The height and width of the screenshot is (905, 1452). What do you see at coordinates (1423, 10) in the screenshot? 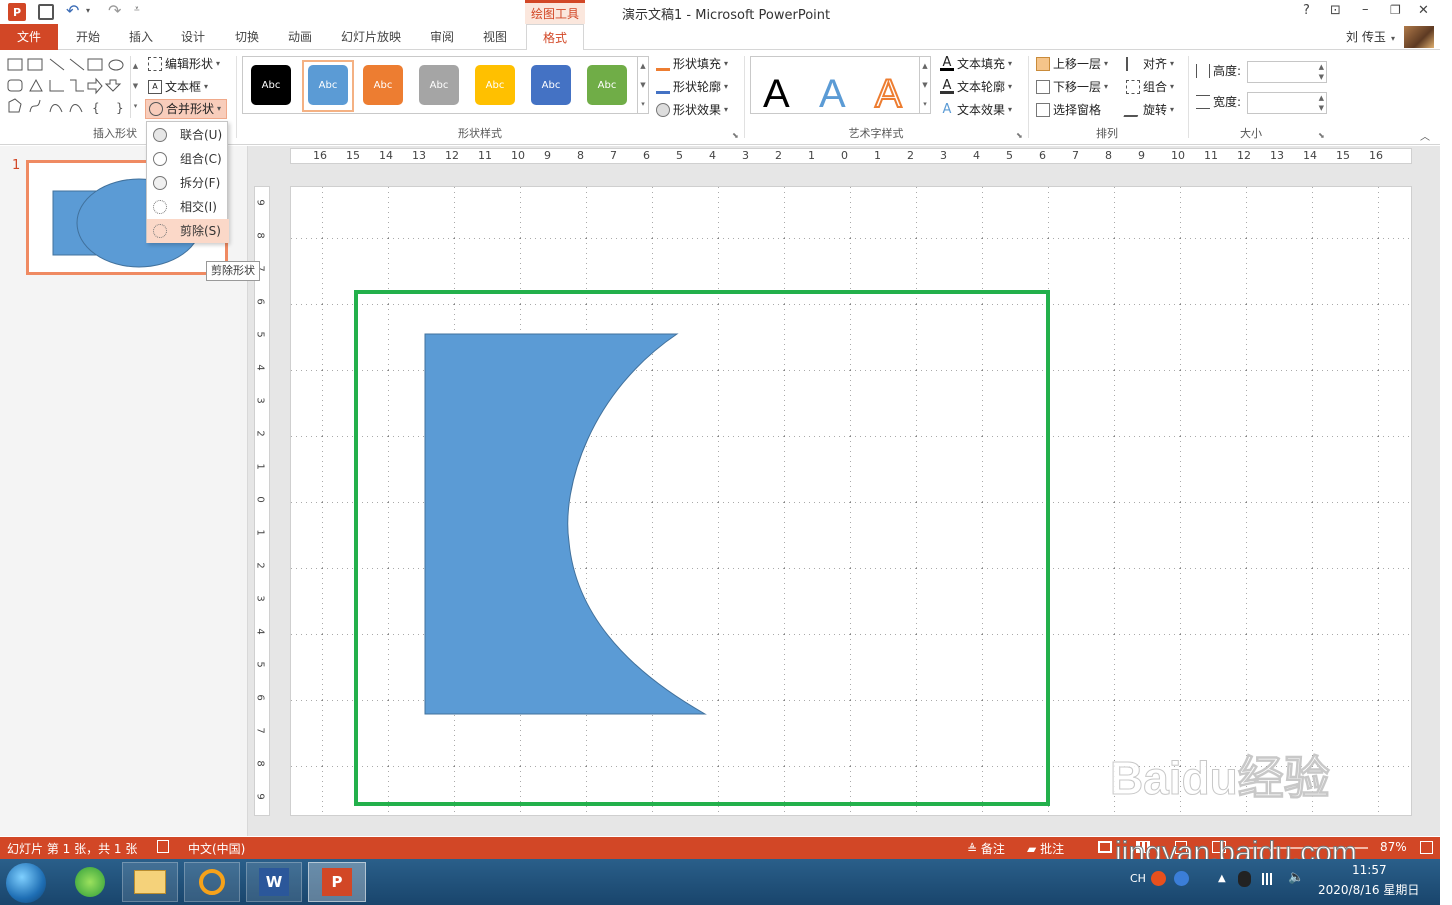
I see `close-button: ✕` at bounding box center [1423, 10].